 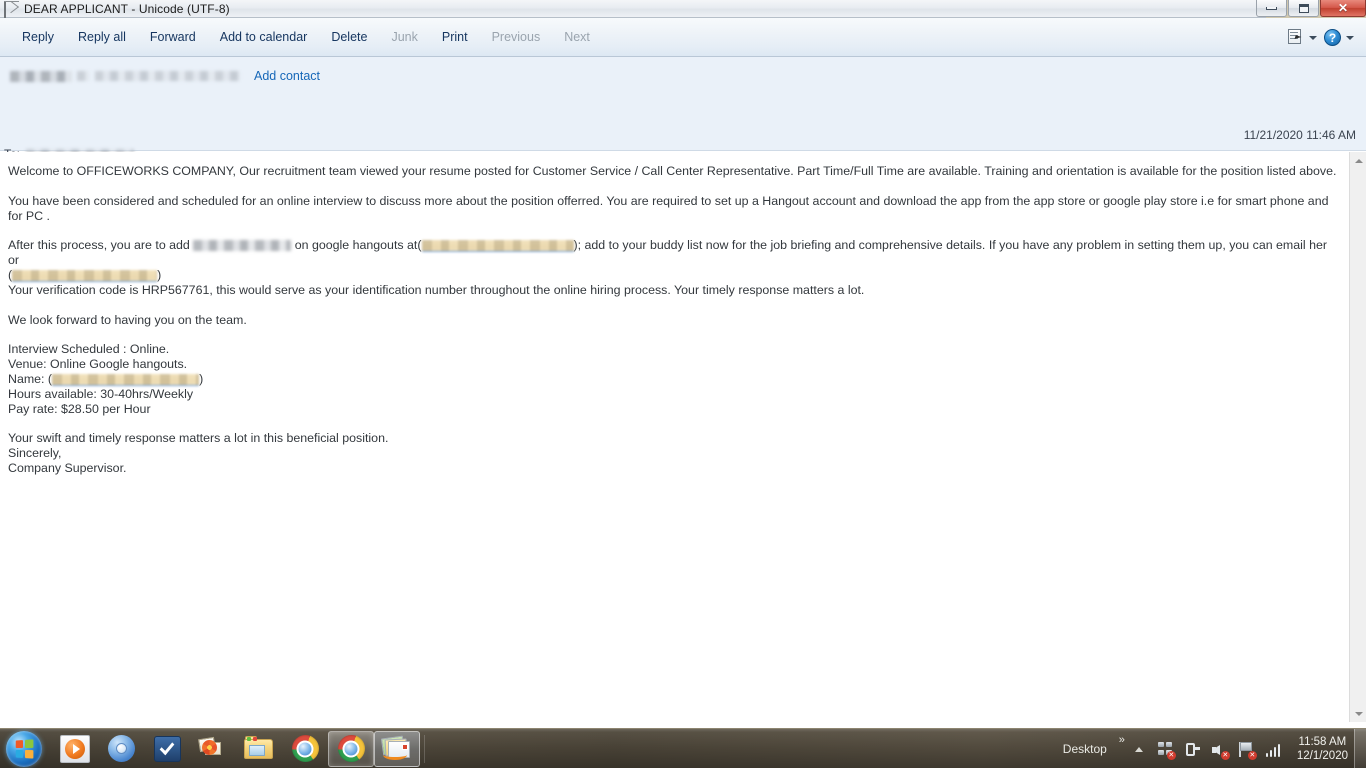 What do you see at coordinates (1138, 749) in the screenshot?
I see `show-hidden-icons-arrow-icon` at bounding box center [1138, 749].